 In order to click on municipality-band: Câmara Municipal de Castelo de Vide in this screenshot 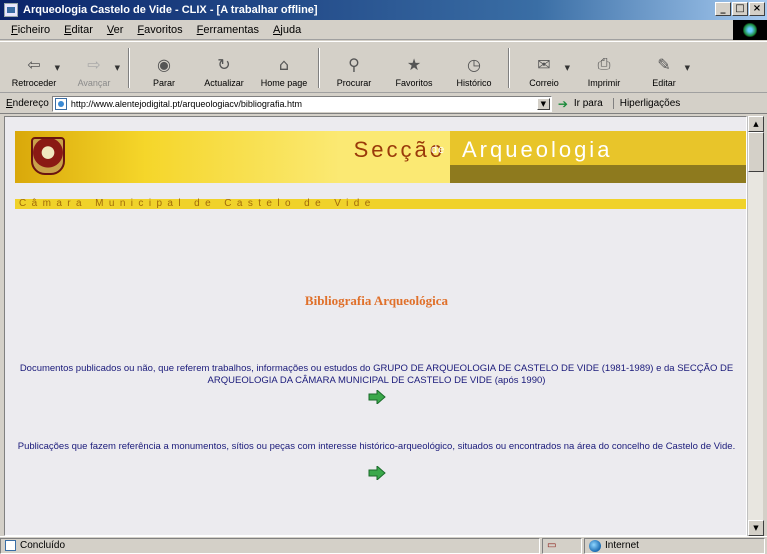, I will do `click(380, 203)`.